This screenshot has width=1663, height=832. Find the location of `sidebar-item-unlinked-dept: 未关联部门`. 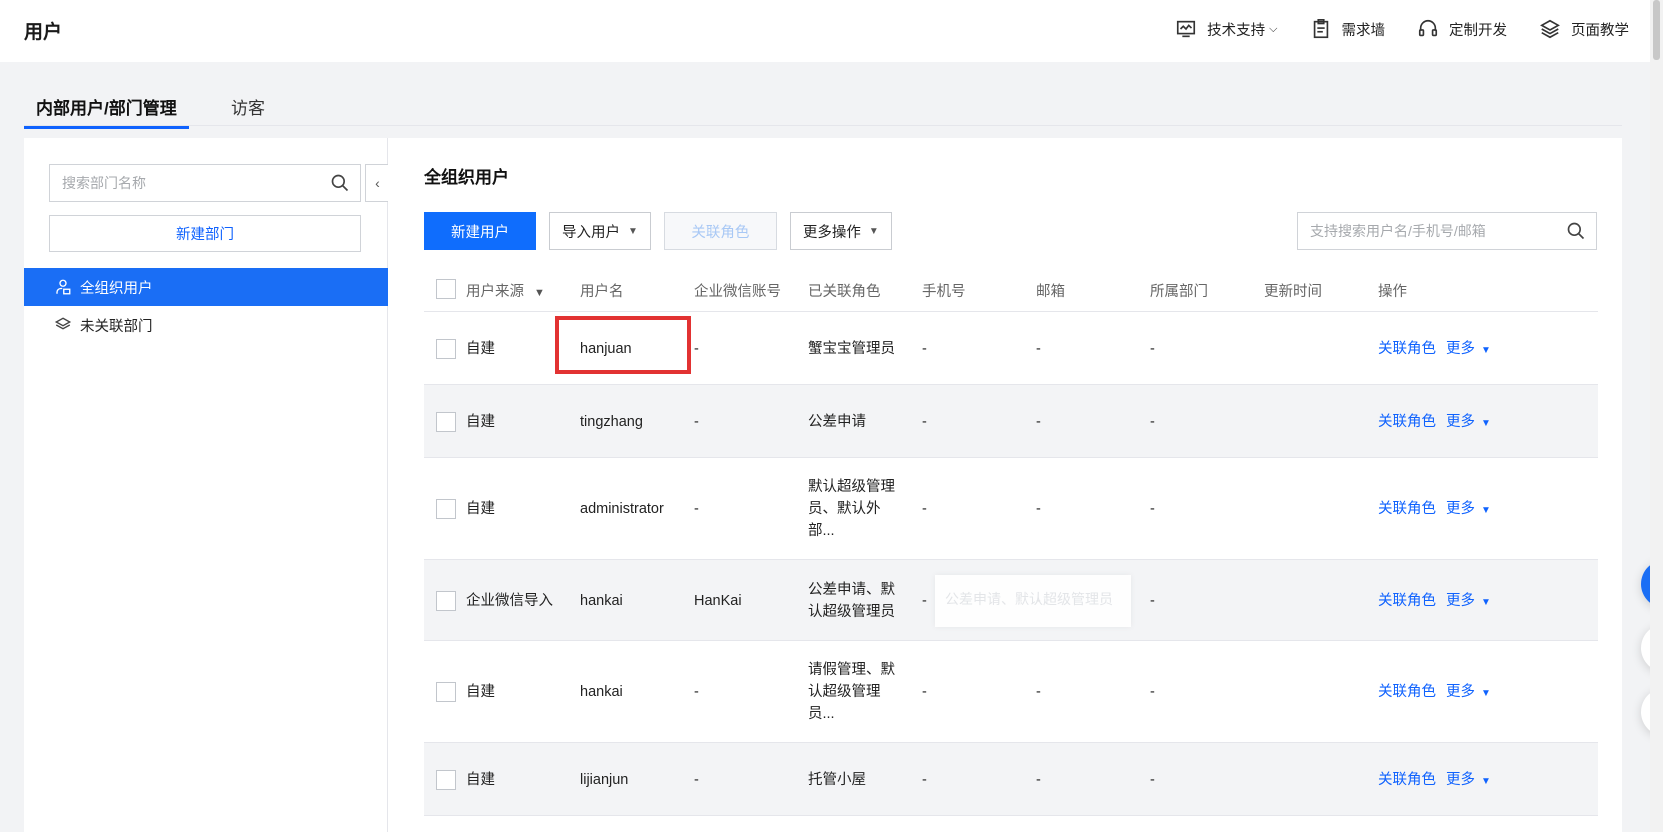

sidebar-item-unlinked-dept: 未关联部门 is located at coordinates (206, 325).